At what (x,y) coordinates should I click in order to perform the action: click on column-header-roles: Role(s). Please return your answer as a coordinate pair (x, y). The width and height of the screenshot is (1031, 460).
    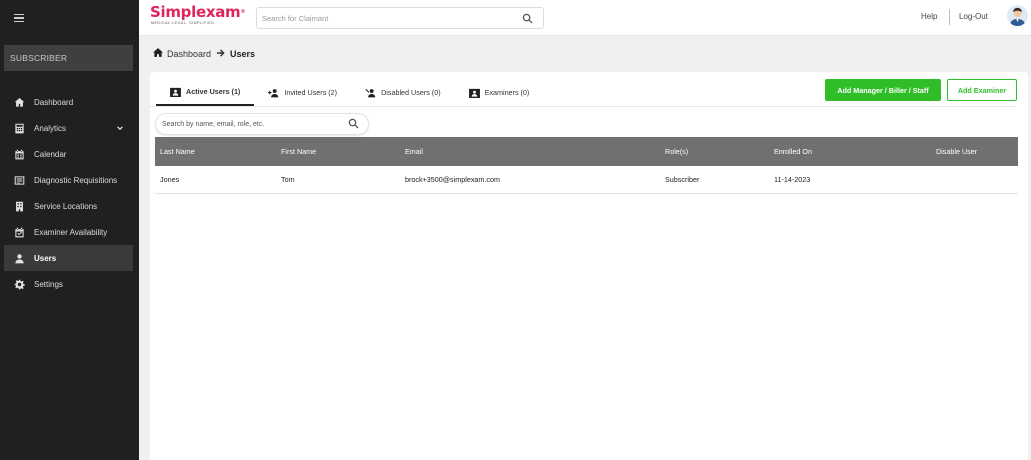
    Looking at the image, I should click on (676, 151).